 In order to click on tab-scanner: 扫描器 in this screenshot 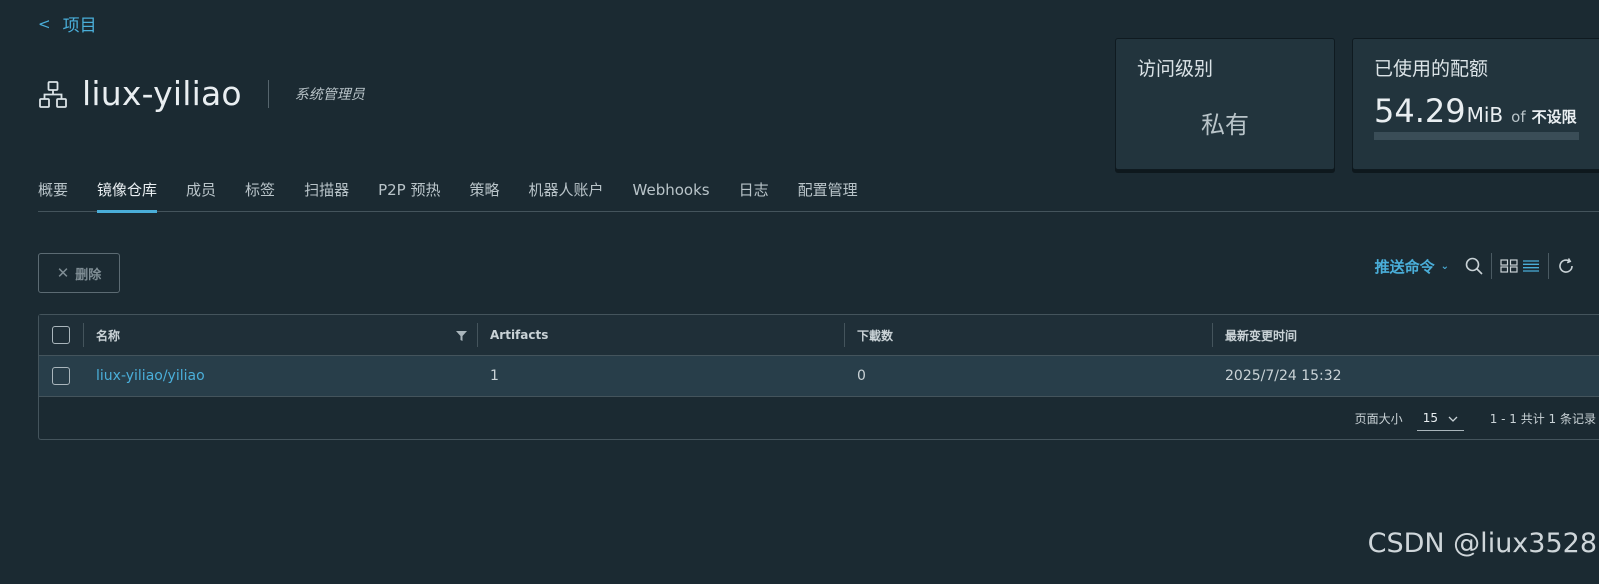, I will do `click(326, 196)`.